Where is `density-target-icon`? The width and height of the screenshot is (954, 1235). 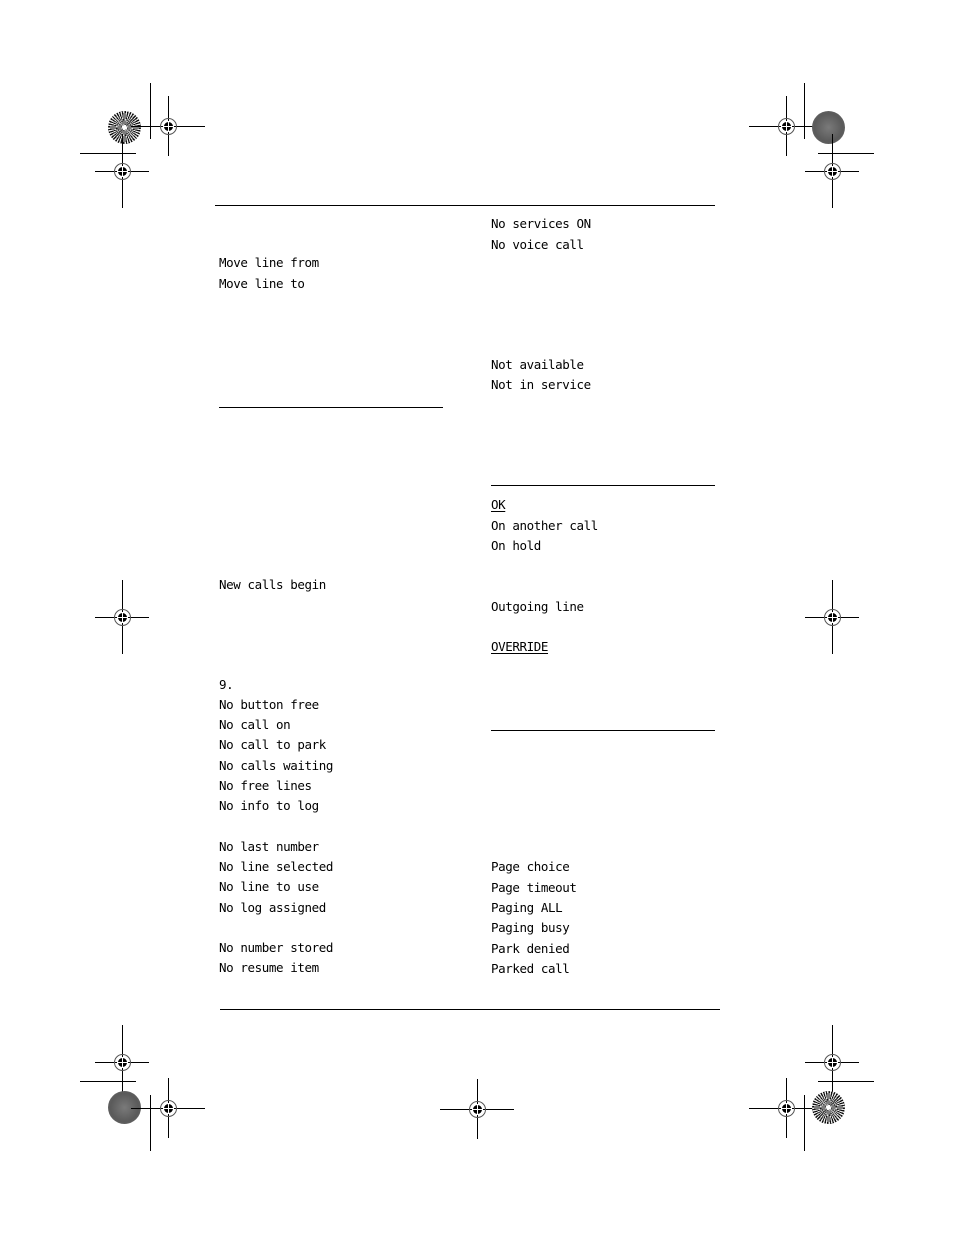
density-target-icon is located at coordinates (828, 127).